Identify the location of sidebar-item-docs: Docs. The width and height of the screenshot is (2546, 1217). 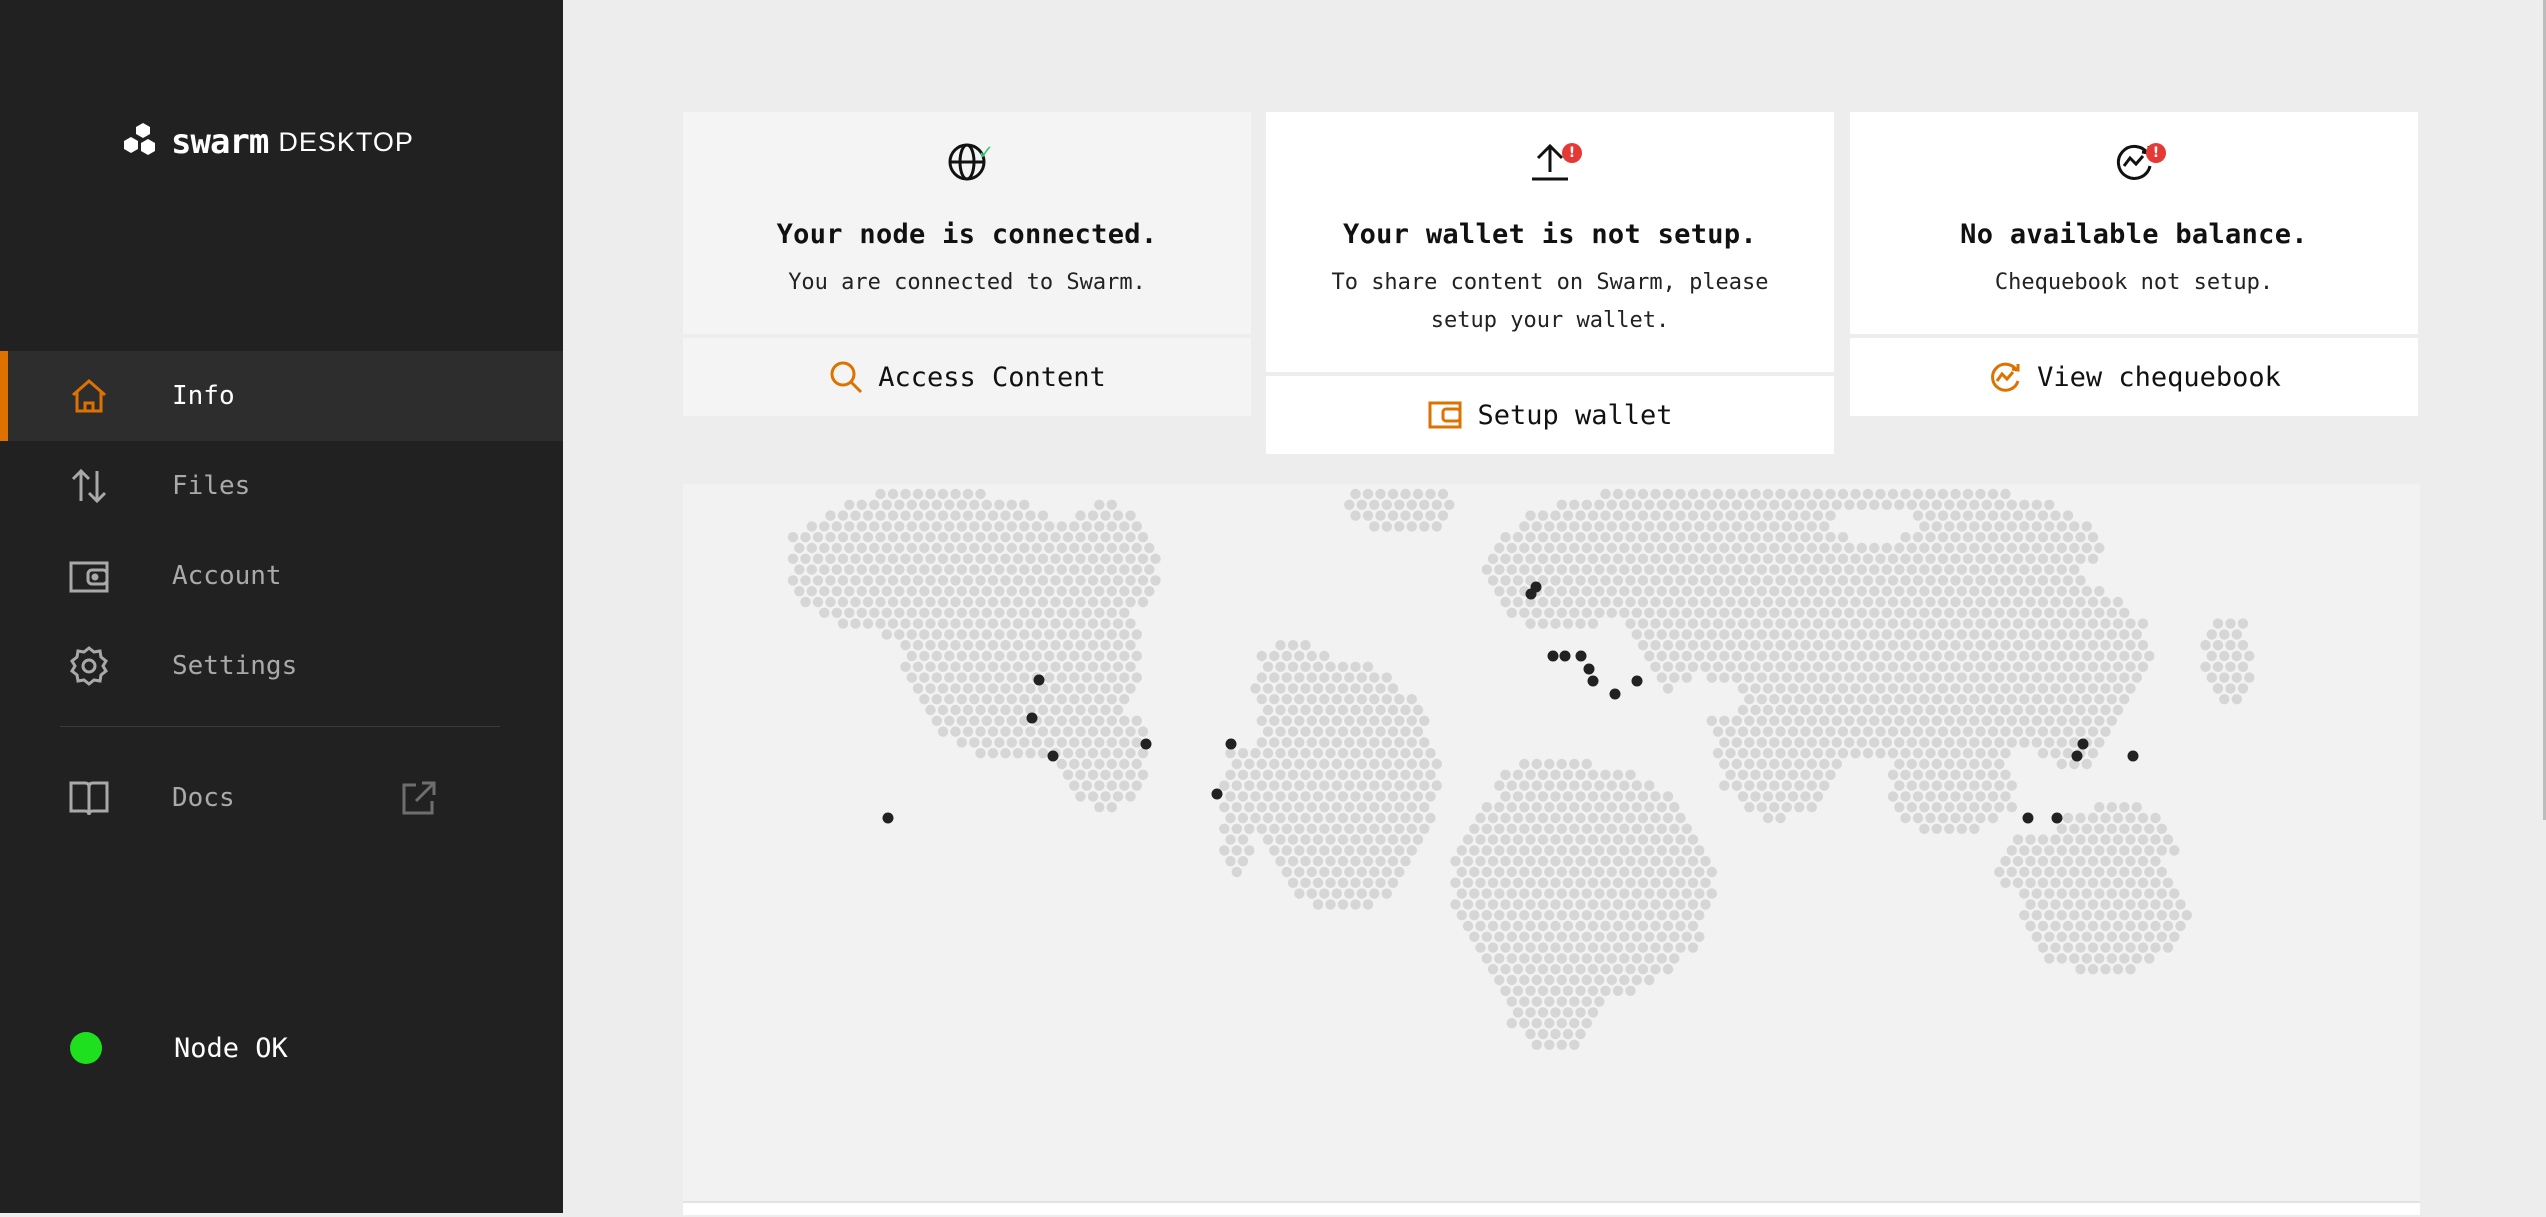
(281, 798).